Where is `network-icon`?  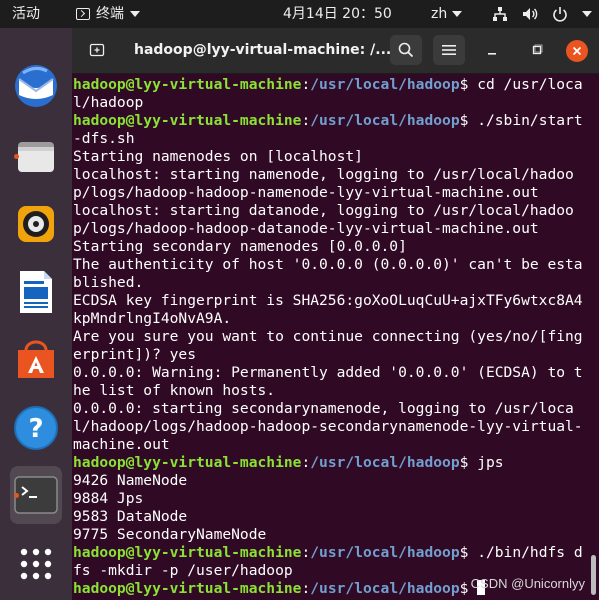
network-icon is located at coordinates (500, 14).